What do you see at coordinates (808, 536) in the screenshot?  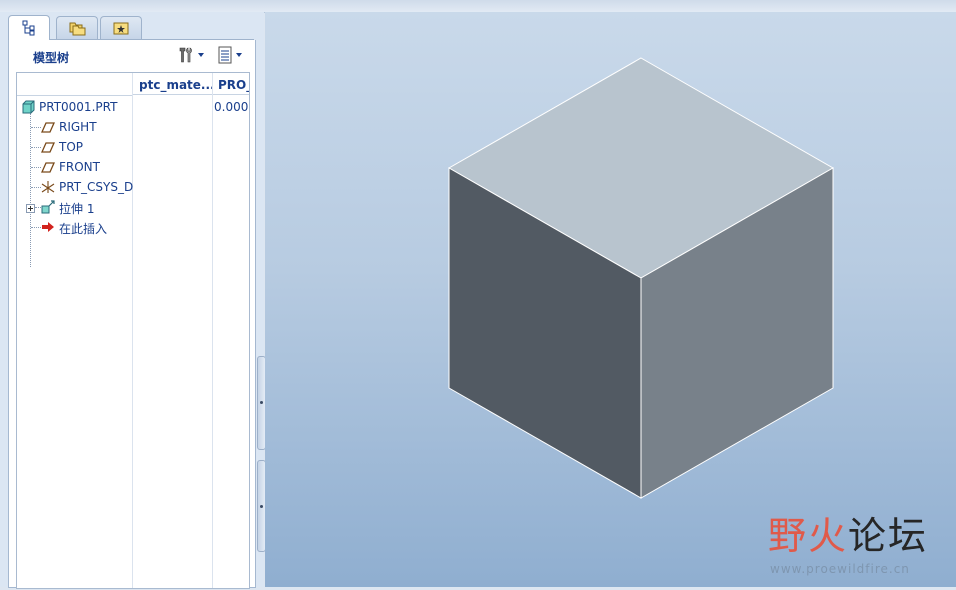 I see `watermark-part1: 野火` at bounding box center [808, 536].